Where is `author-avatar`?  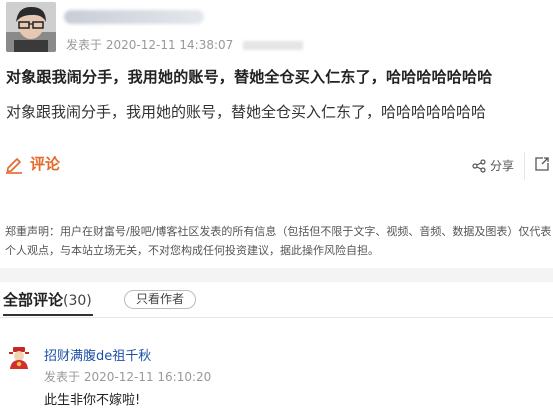 author-avatar is located at coordinates (31, 27).